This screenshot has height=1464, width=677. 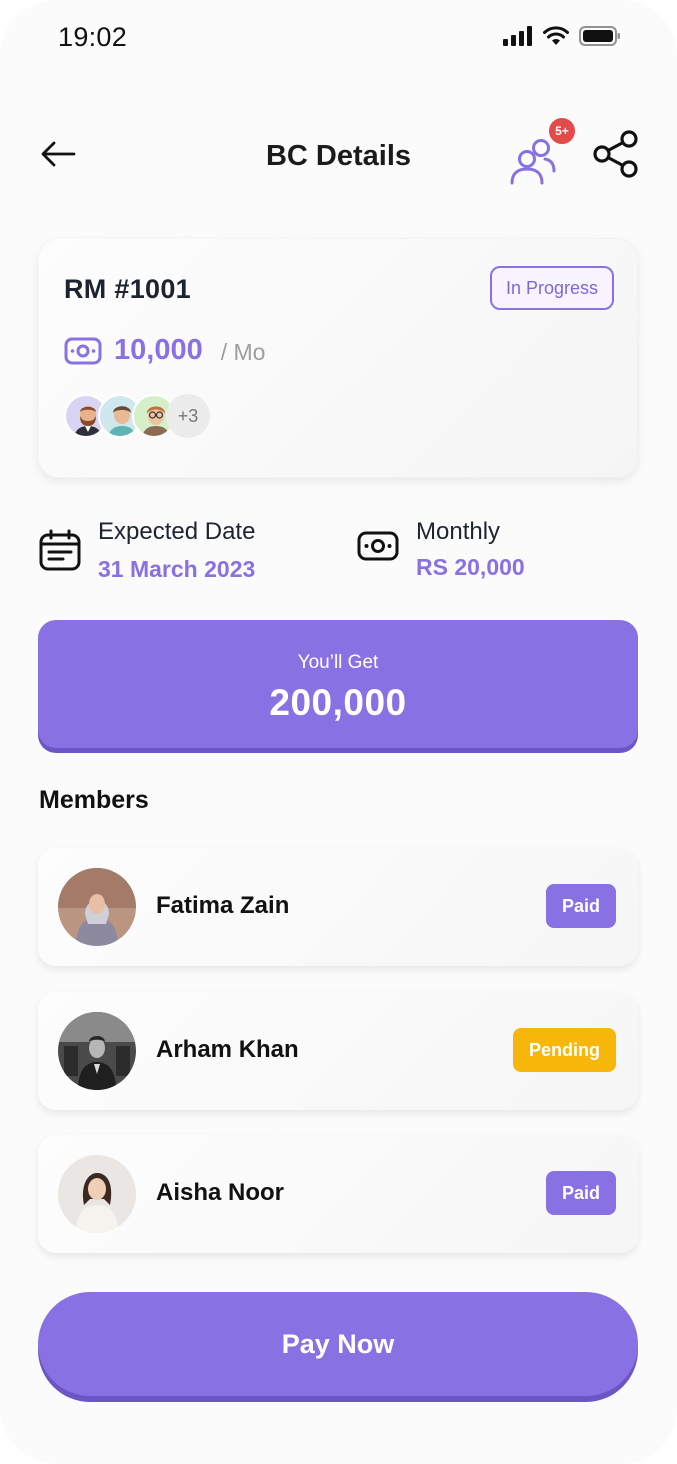 What do you see at coordinates (338, 907) in the screenshot?
I see `member-row: Fatima Zain Paid` at bounding box center [338, 907].